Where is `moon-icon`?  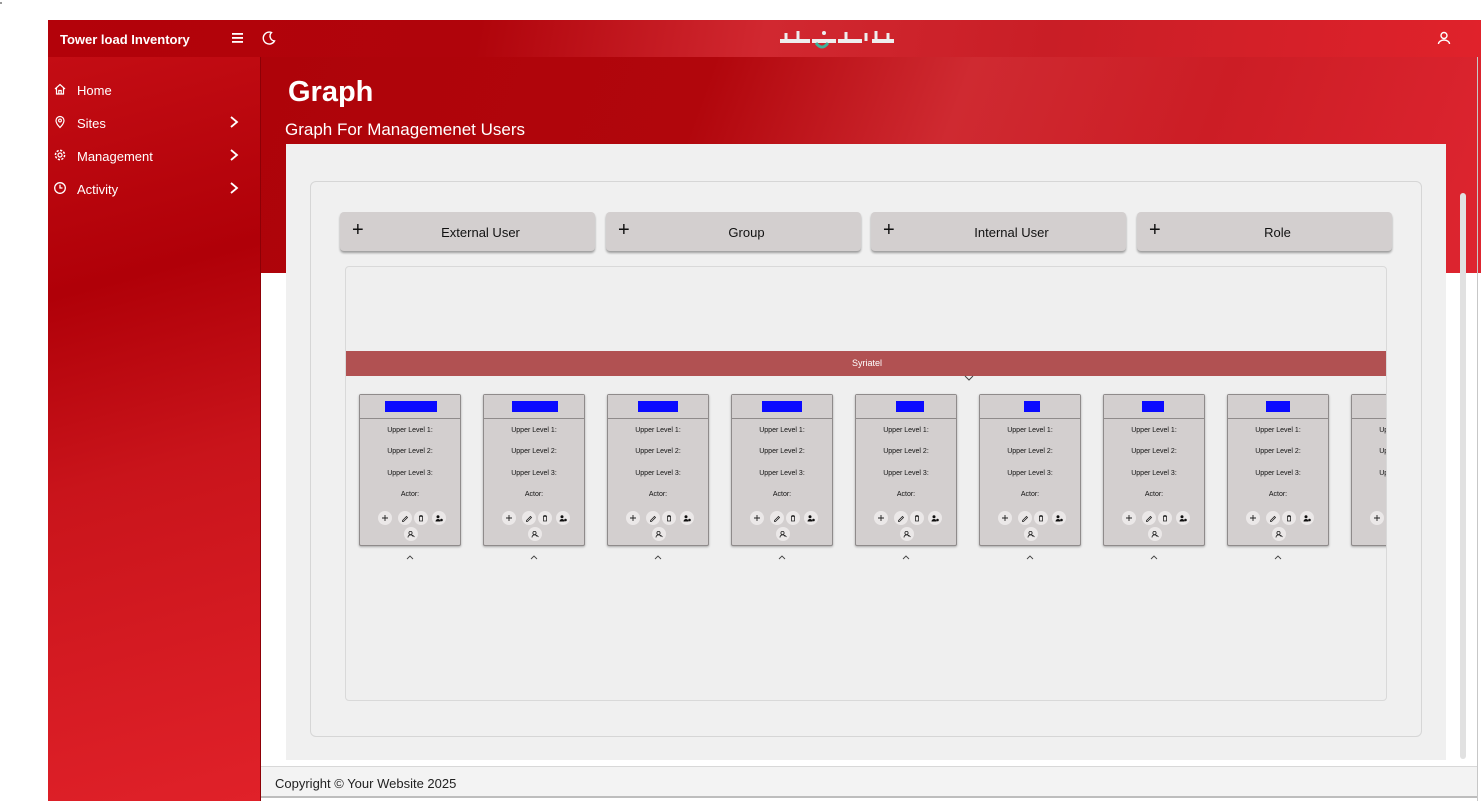
moon-icon is located at coordinates (269, 38).